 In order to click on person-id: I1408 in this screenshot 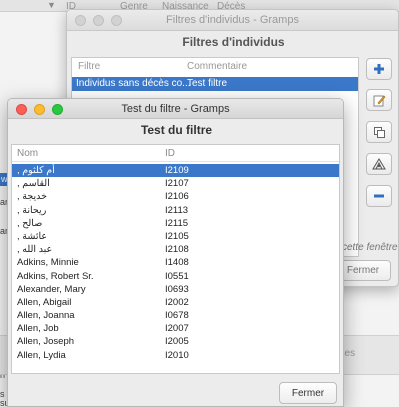, I will do `click(177, 263)`.